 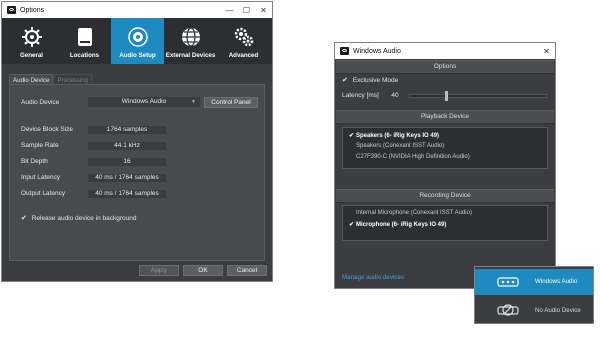 I want to click on playback-section-header: Playback Device, so click(x=445, y=117).